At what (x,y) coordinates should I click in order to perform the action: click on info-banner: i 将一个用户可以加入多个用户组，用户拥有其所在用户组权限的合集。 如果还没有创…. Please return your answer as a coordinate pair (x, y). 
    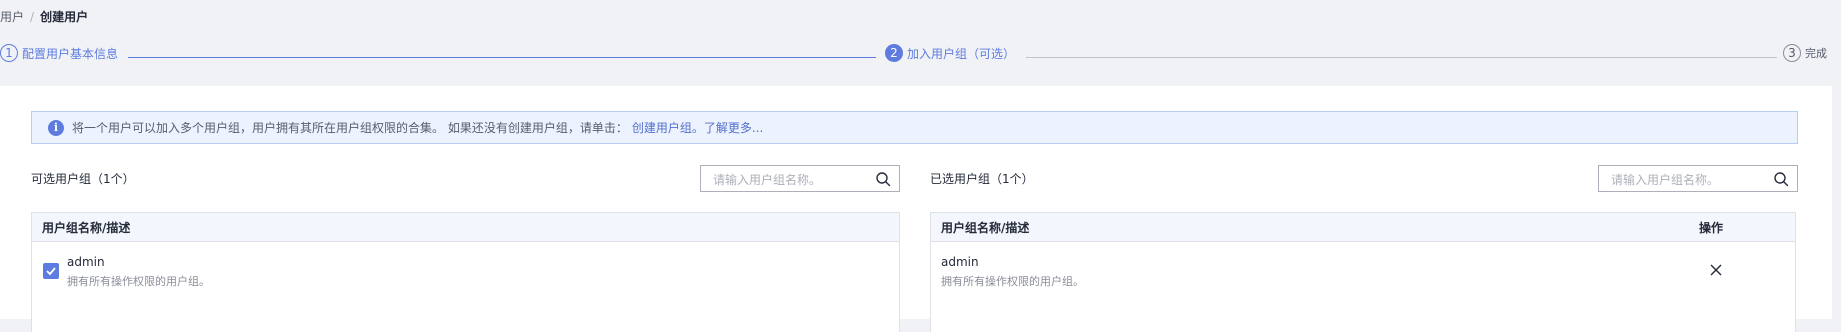
    Looking at the image, I should click on (914, 127).